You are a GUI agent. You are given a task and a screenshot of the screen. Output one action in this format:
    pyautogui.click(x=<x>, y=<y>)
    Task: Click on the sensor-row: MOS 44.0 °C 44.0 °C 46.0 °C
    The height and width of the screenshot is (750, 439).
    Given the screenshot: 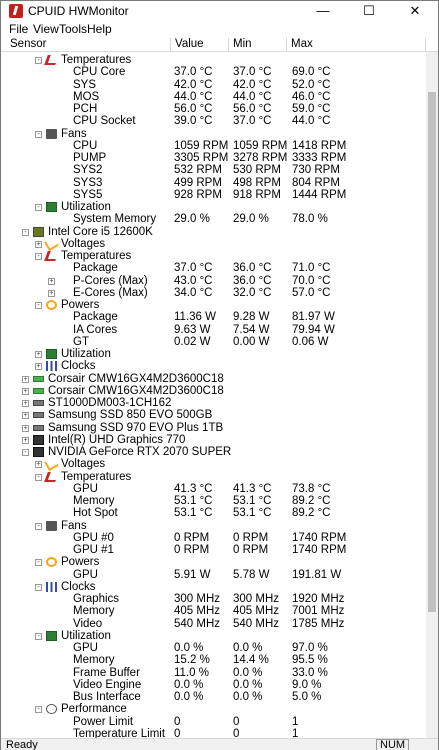 What is the action you would take?
    pyautogui.click(x=213, y=97)
    